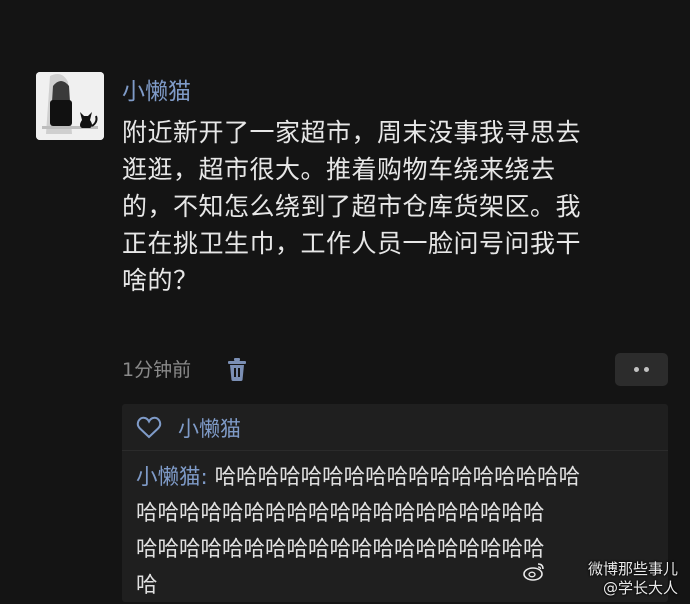  Describe the element at coordinates (168, 477) in the screenshot. I see `commenter-name: 小懒猫` at that location.